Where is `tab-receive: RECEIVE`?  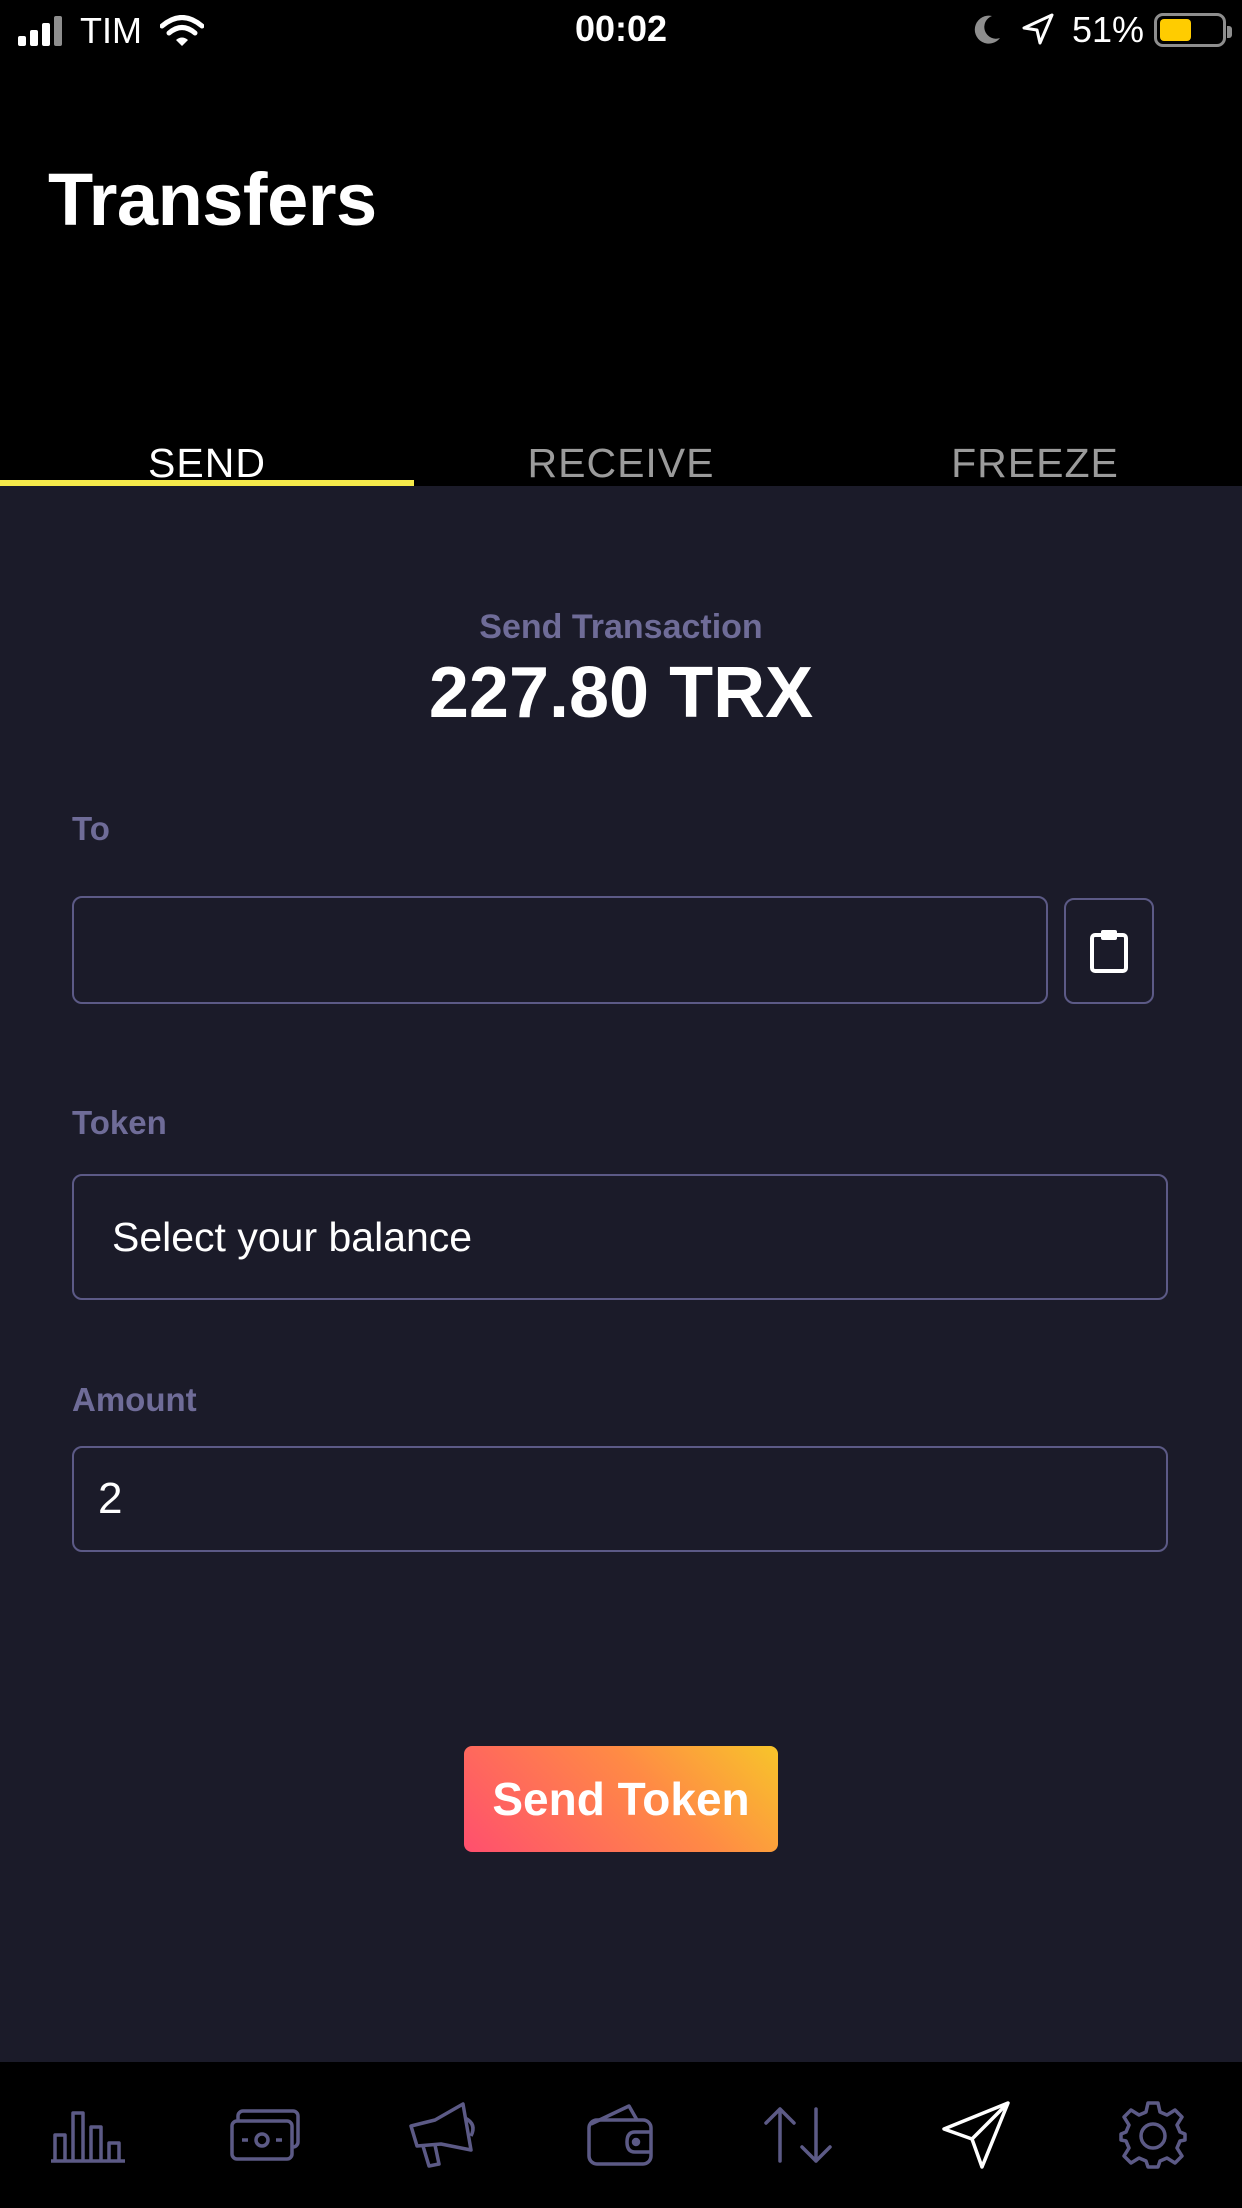
tab-receive: RECEIVE is located at coordinates (621, 414).